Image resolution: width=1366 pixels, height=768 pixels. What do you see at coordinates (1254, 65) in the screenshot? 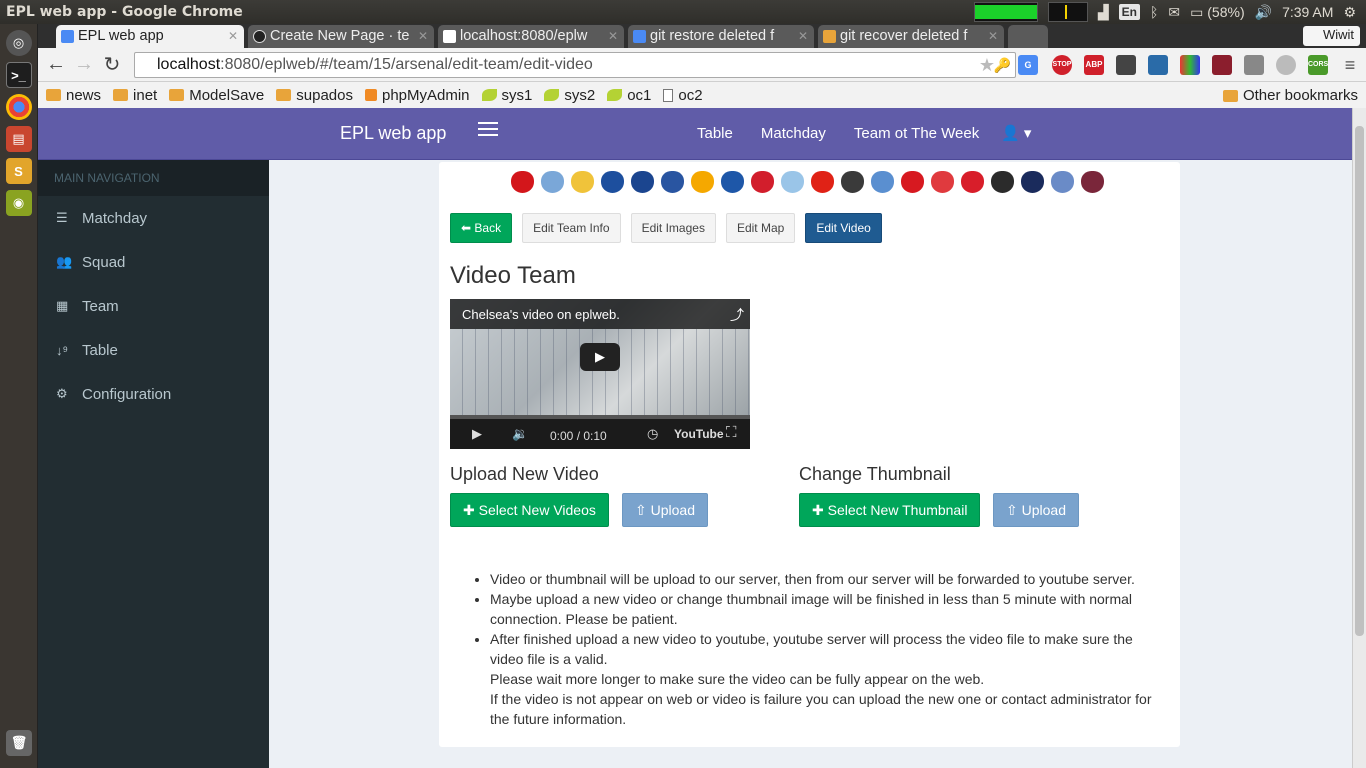
I see `shield-ext-icon` at bounding box center [1254, 65].